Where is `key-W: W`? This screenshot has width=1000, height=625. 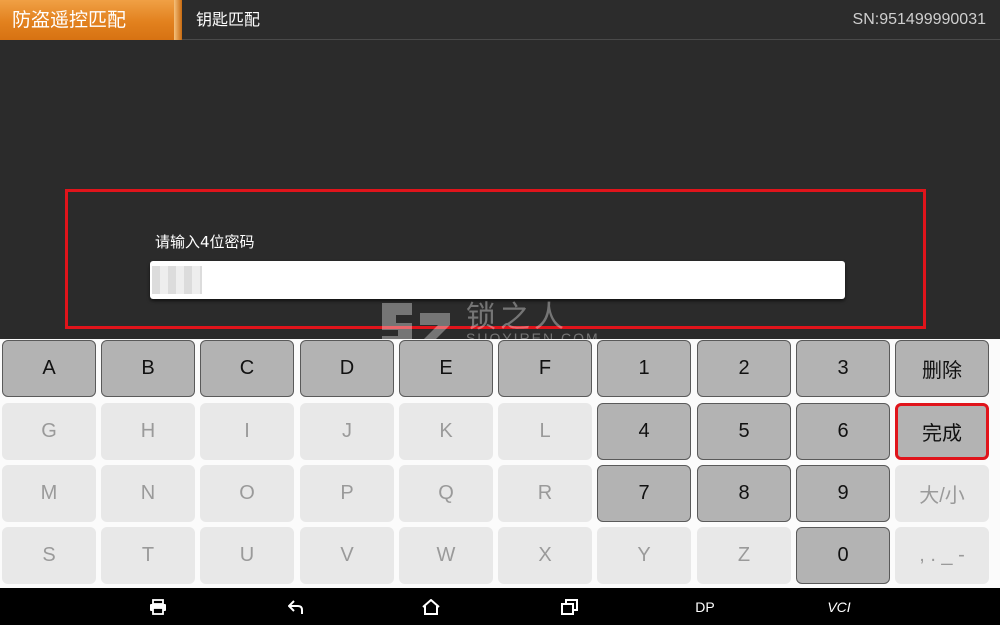
key-W: W is located at coordinates (446, 555).